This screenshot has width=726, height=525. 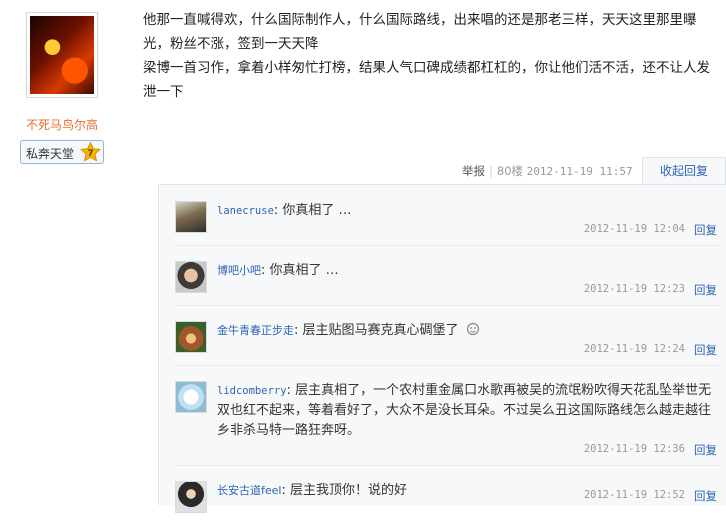 What do you see at coordinates (579, 171) in the screenshot?
I see `post-timestamp: 2012-11-19 11:57` at bounding box center [579, 171].